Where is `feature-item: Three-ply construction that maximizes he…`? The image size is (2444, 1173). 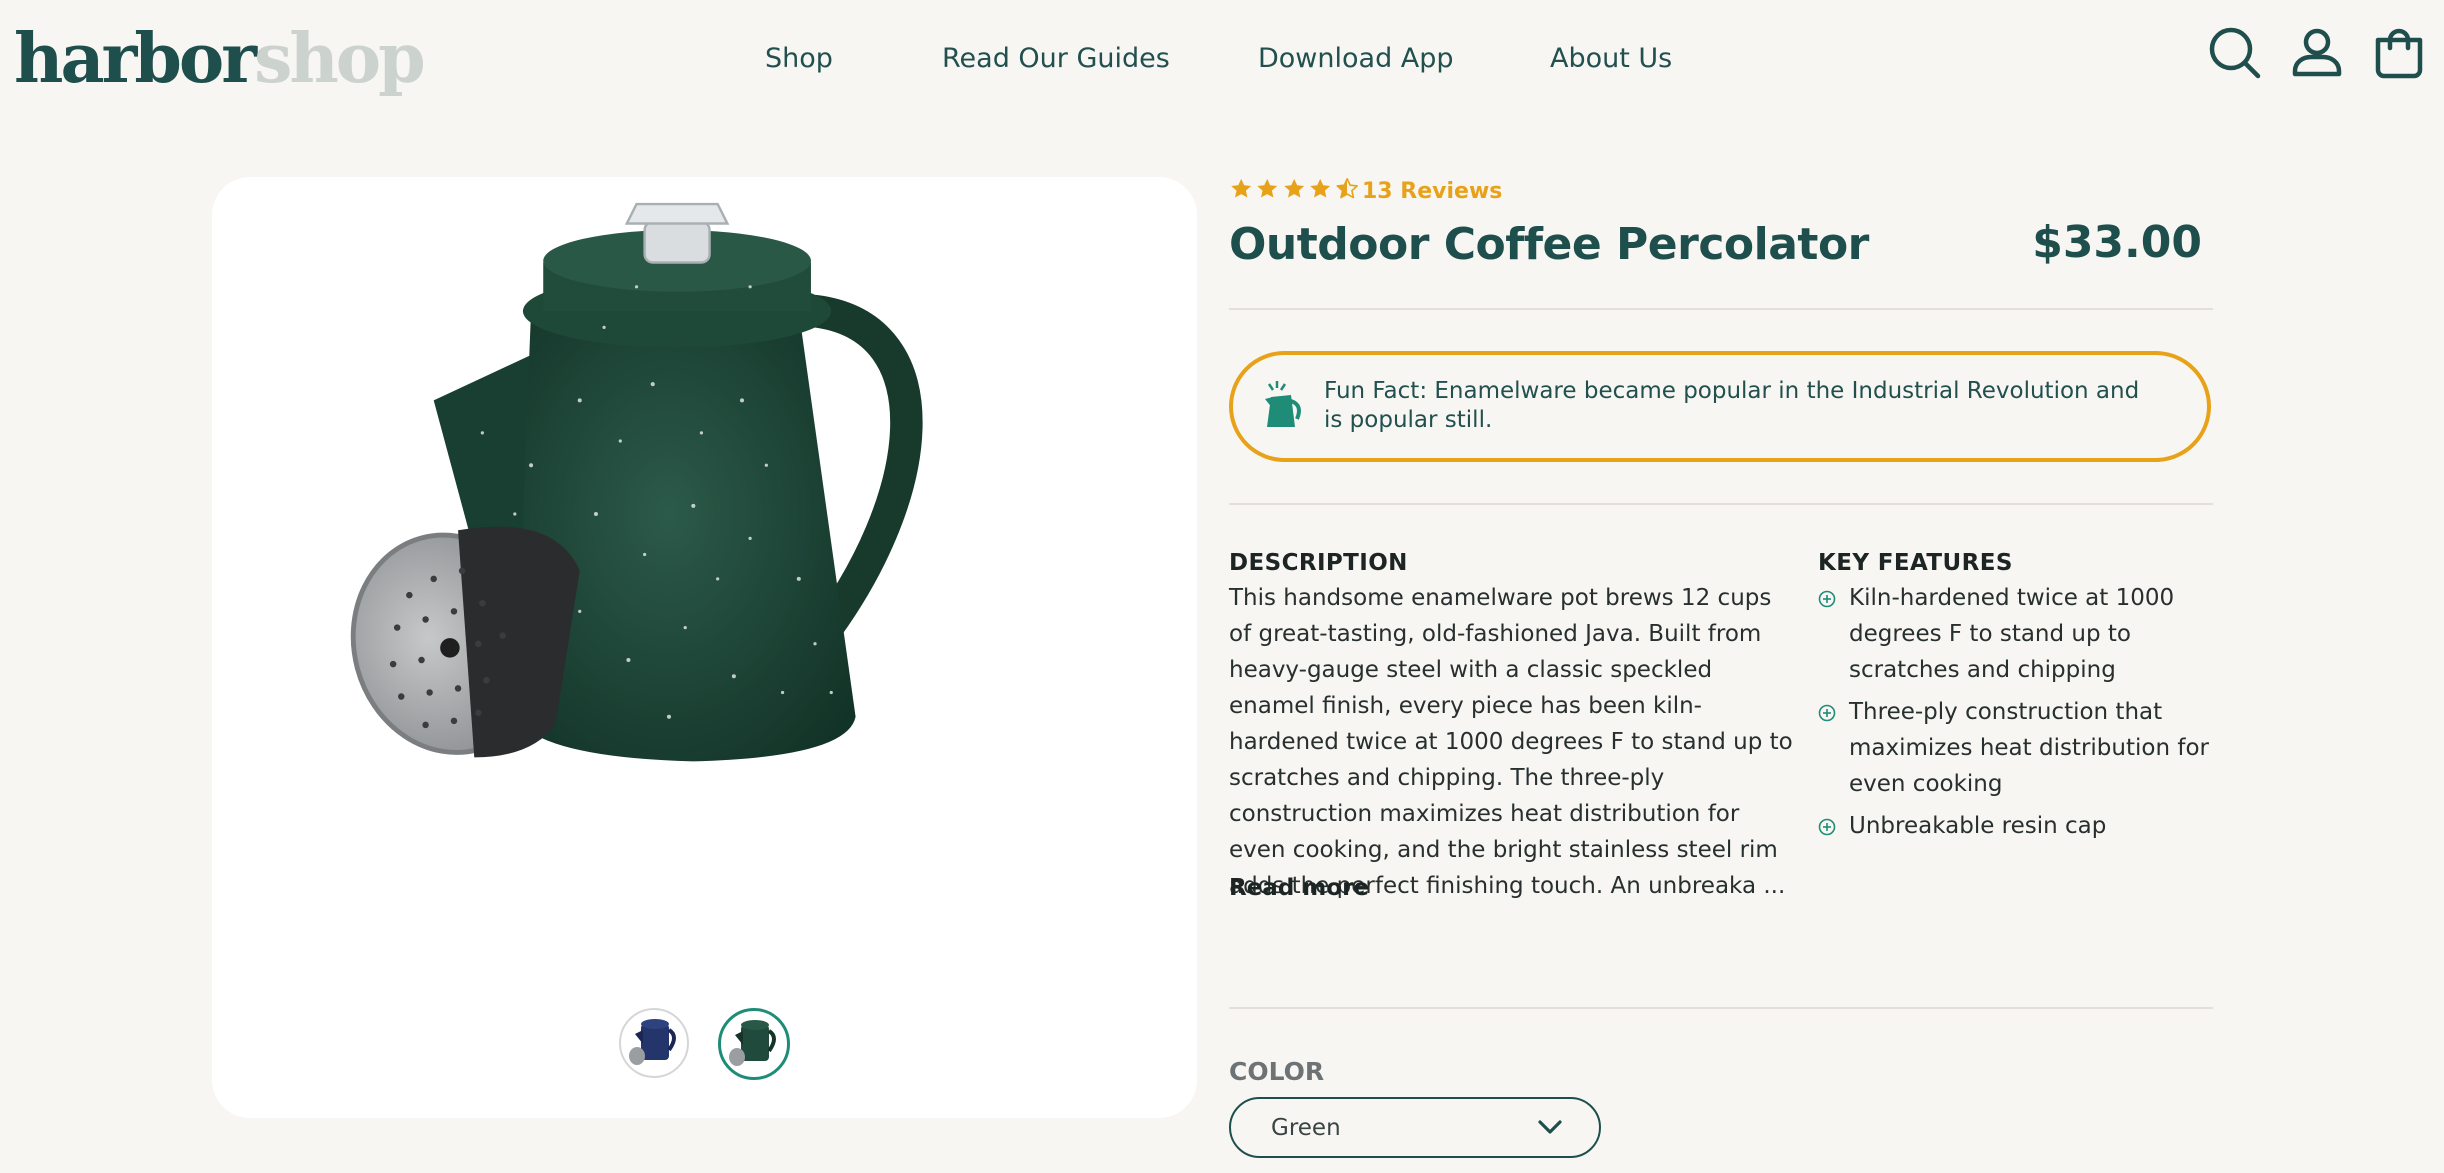 feature-item: Three-ply construction that maximizes he… is located at coordinates (2015, 748).